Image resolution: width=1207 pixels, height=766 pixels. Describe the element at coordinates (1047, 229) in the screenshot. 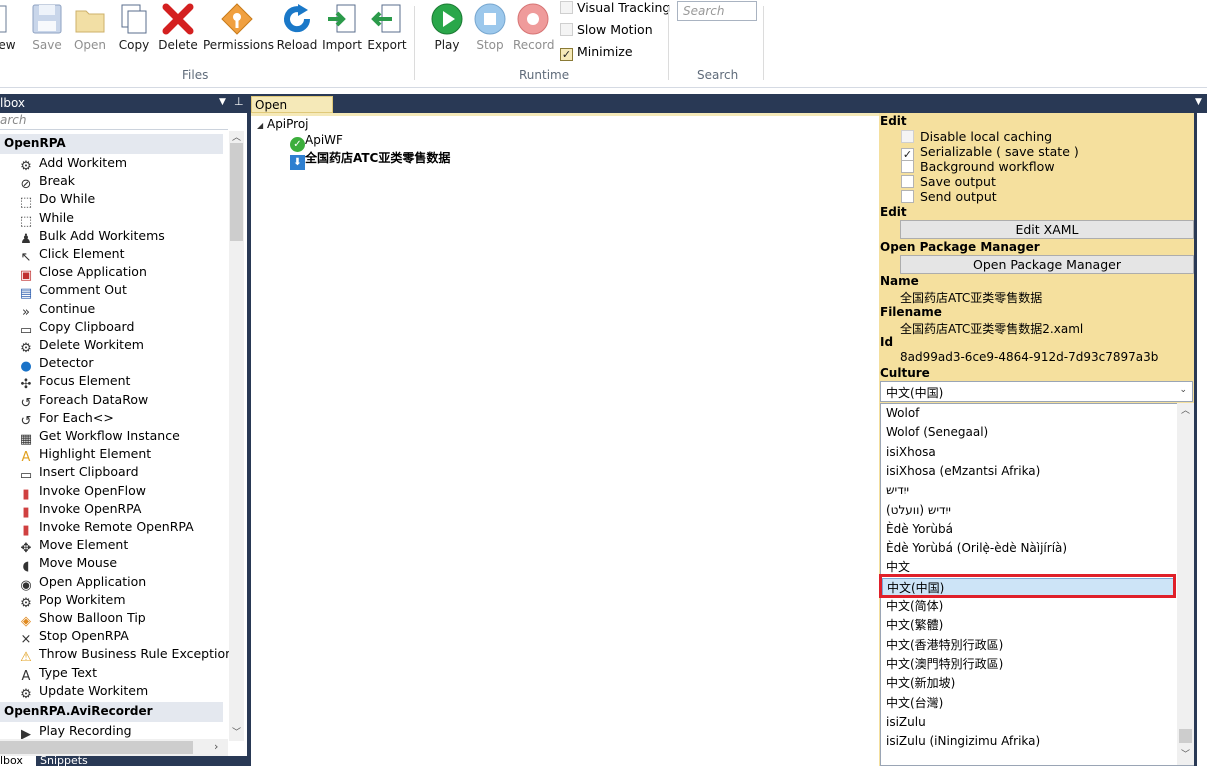

I see `edit-xaml-button: Edit XAML` at that location.